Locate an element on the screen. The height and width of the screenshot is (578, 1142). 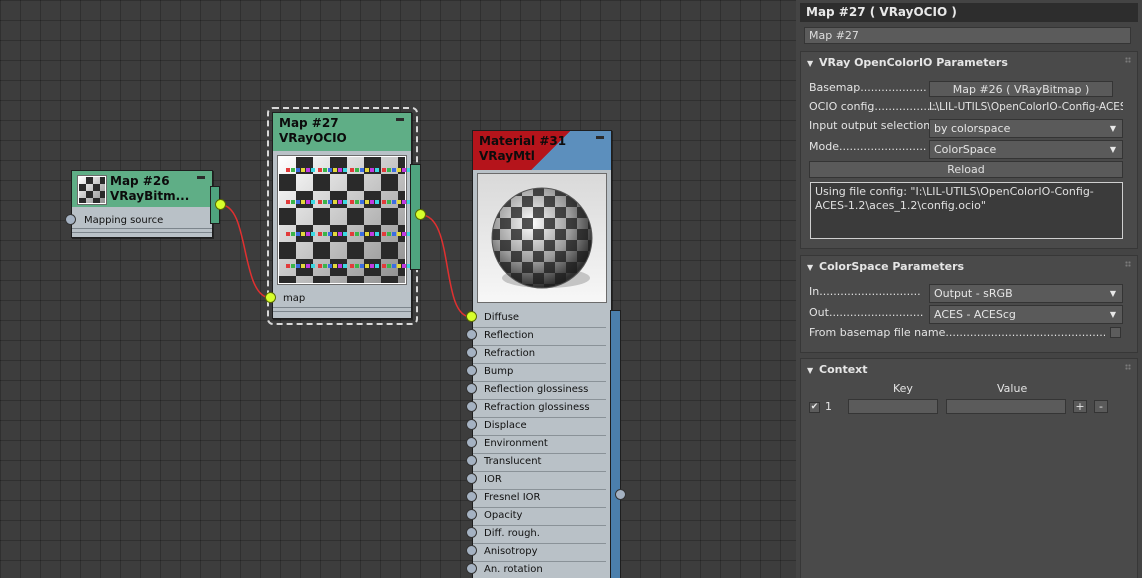
context-row-checkbox: ✔ is located at coordinates (814, 407).